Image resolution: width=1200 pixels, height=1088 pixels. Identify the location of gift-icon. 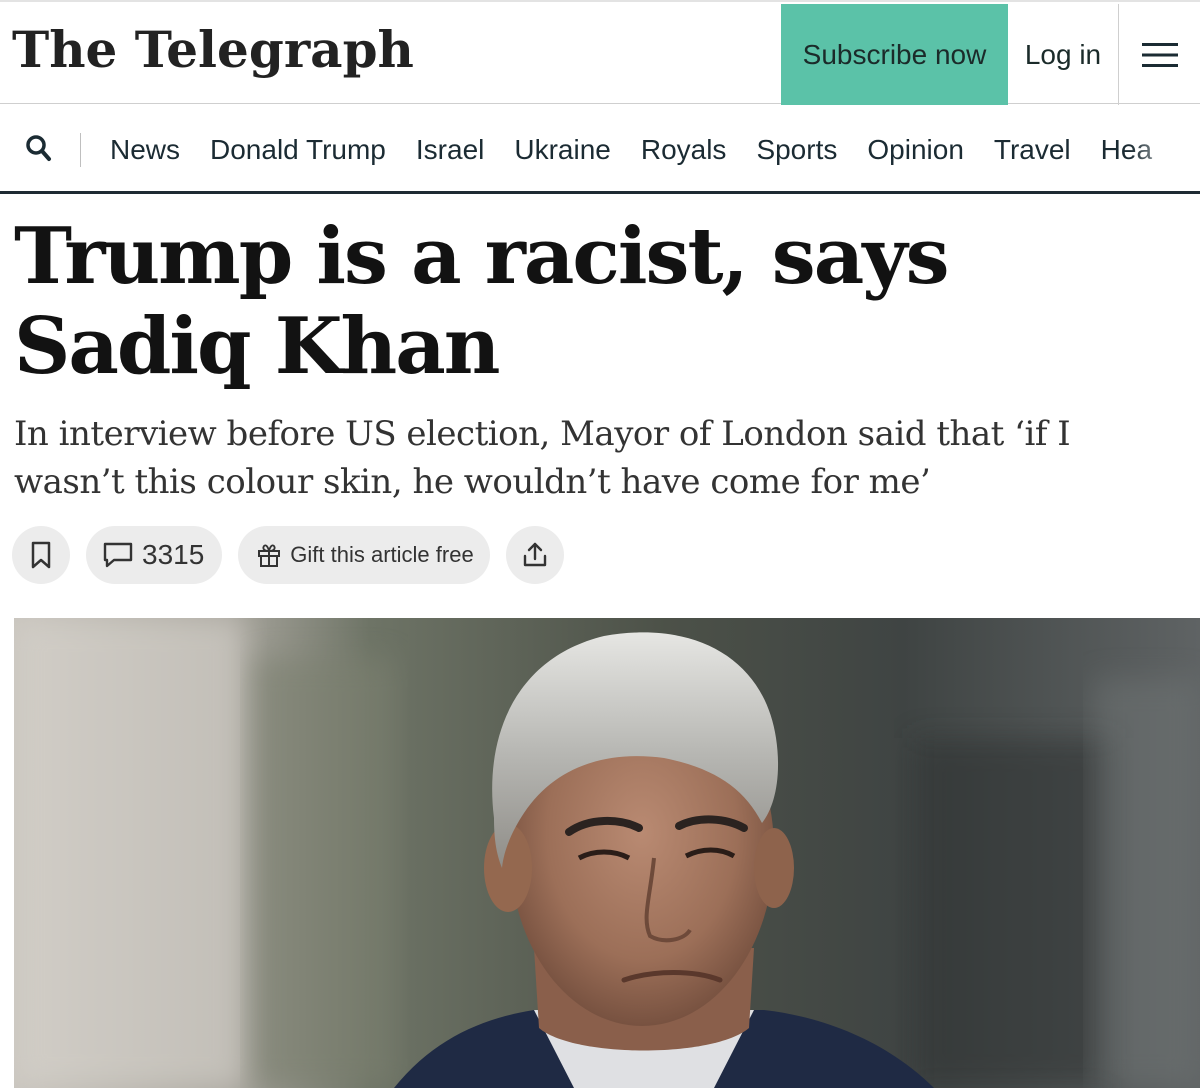
(269, 555).